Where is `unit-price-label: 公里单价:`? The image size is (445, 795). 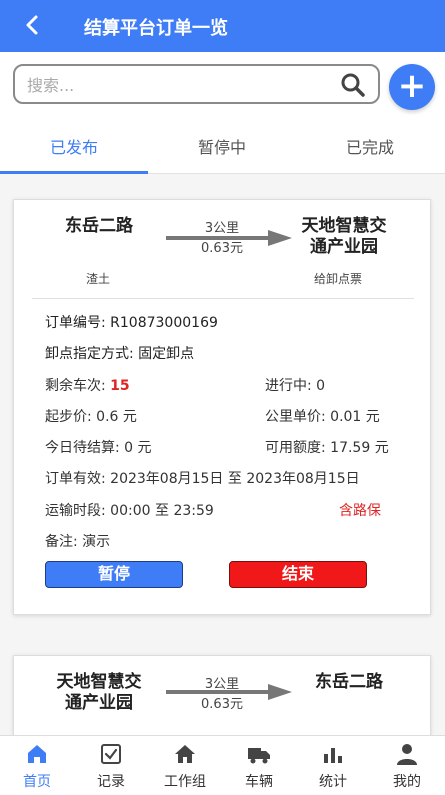 unit-price-label: 公里单价: is located at coordinates (295, 417).